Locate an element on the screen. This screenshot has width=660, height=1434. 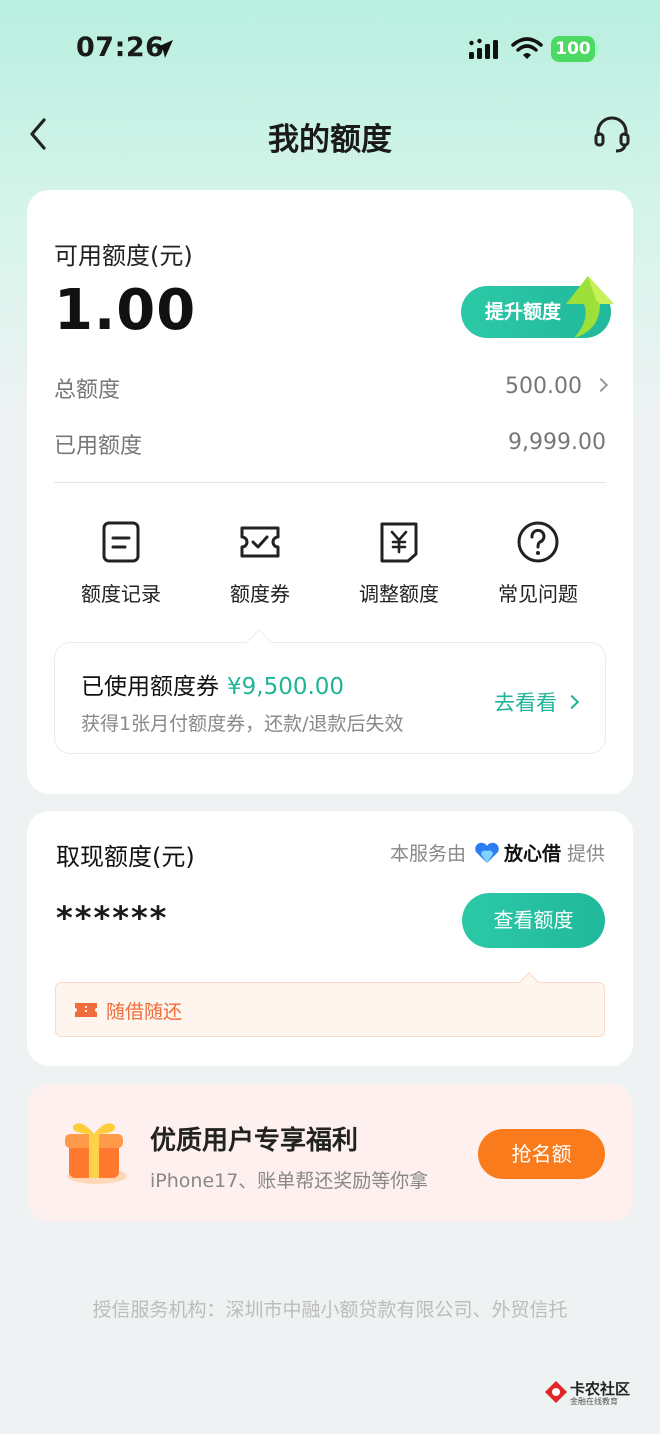
action-label: 调整额度 is located at coordinates (399, 594).